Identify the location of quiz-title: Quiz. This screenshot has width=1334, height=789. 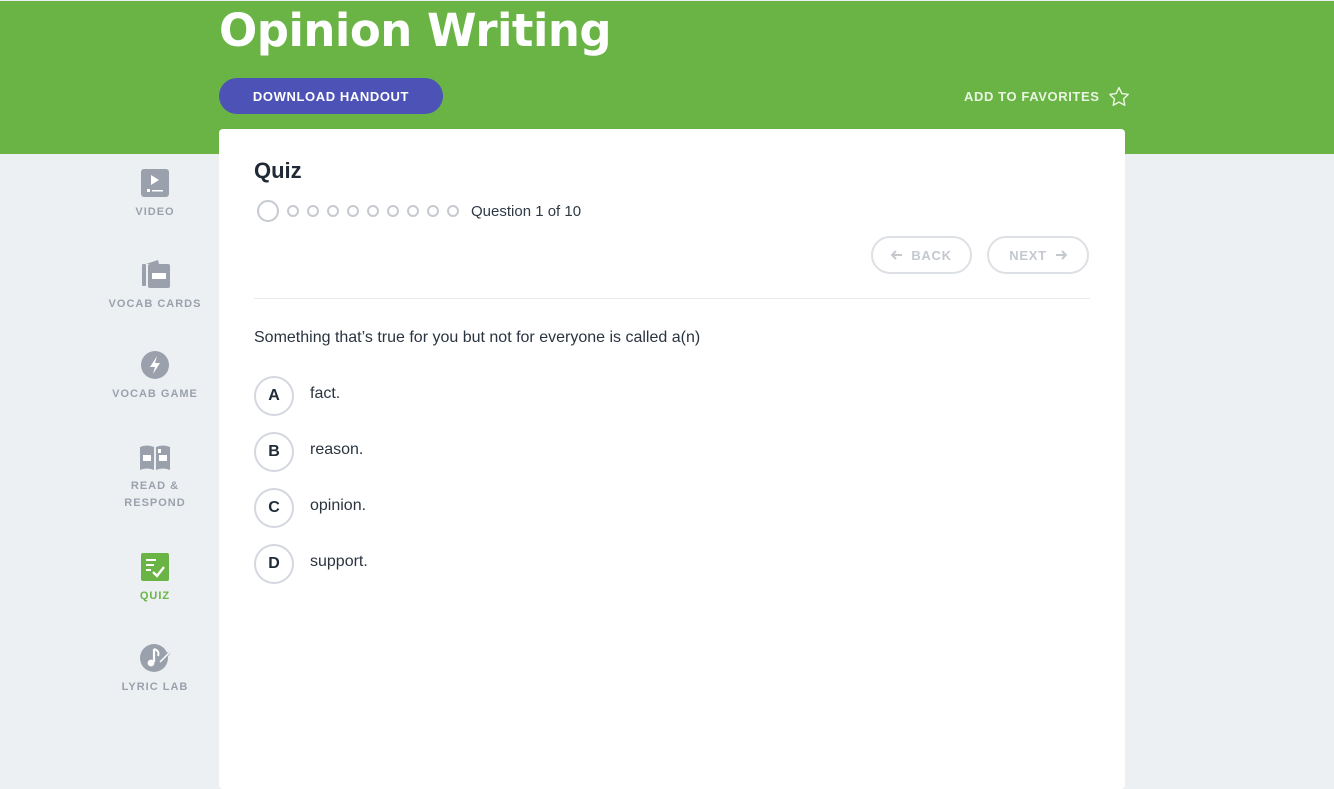
(278, 170).